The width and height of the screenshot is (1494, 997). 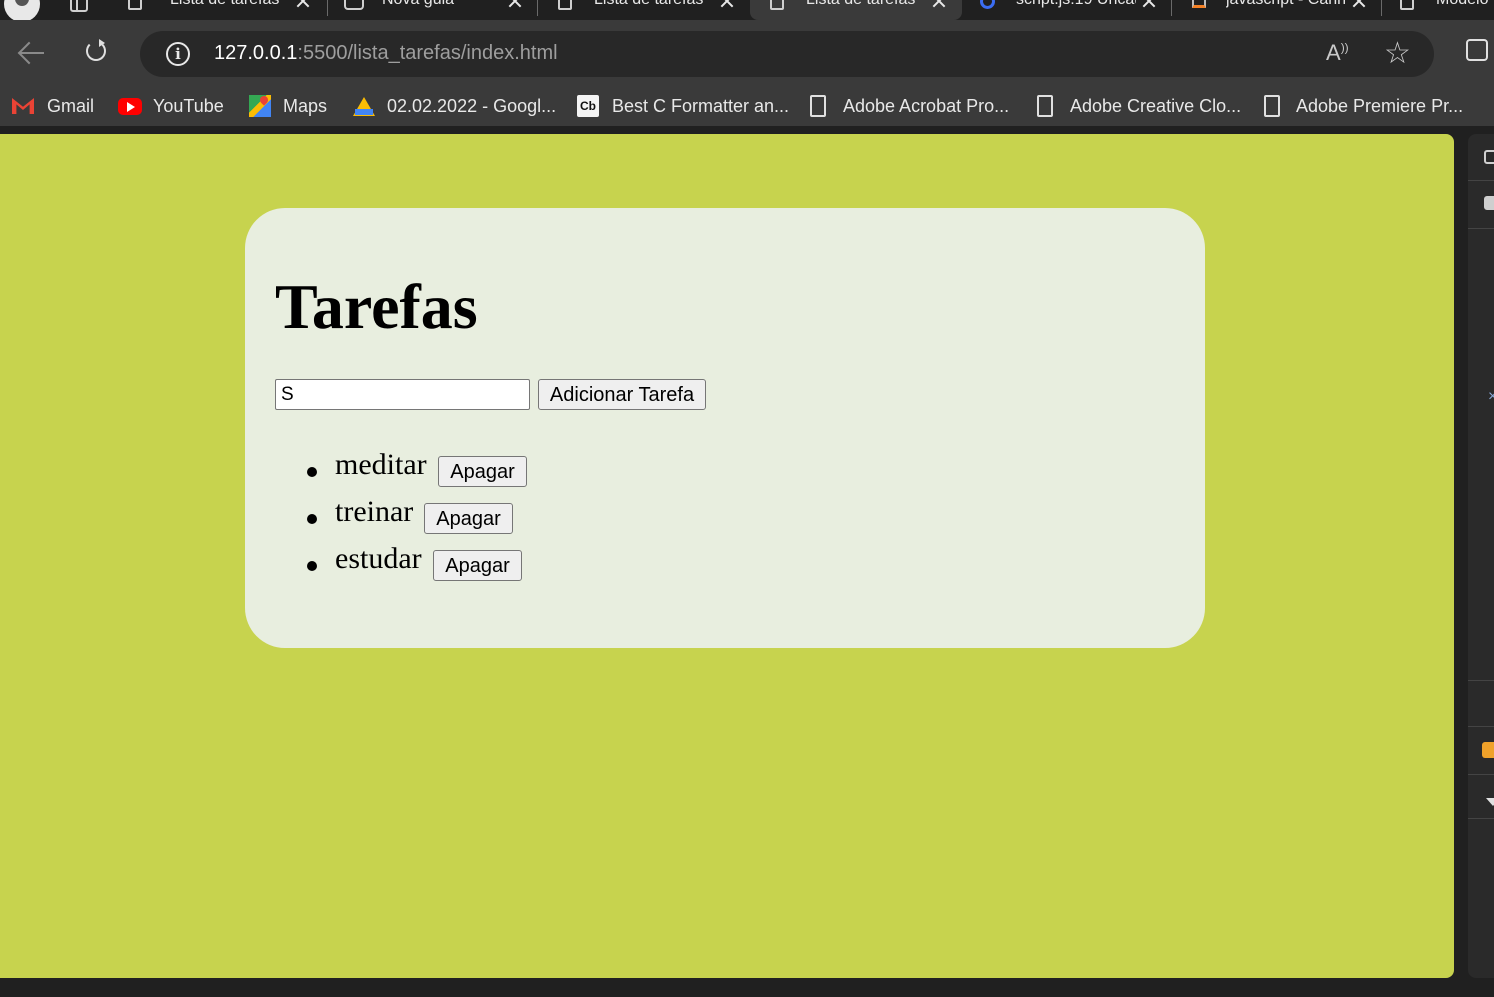 I want to click on panel-close-icon: ×, so click(x=1491, y=397).